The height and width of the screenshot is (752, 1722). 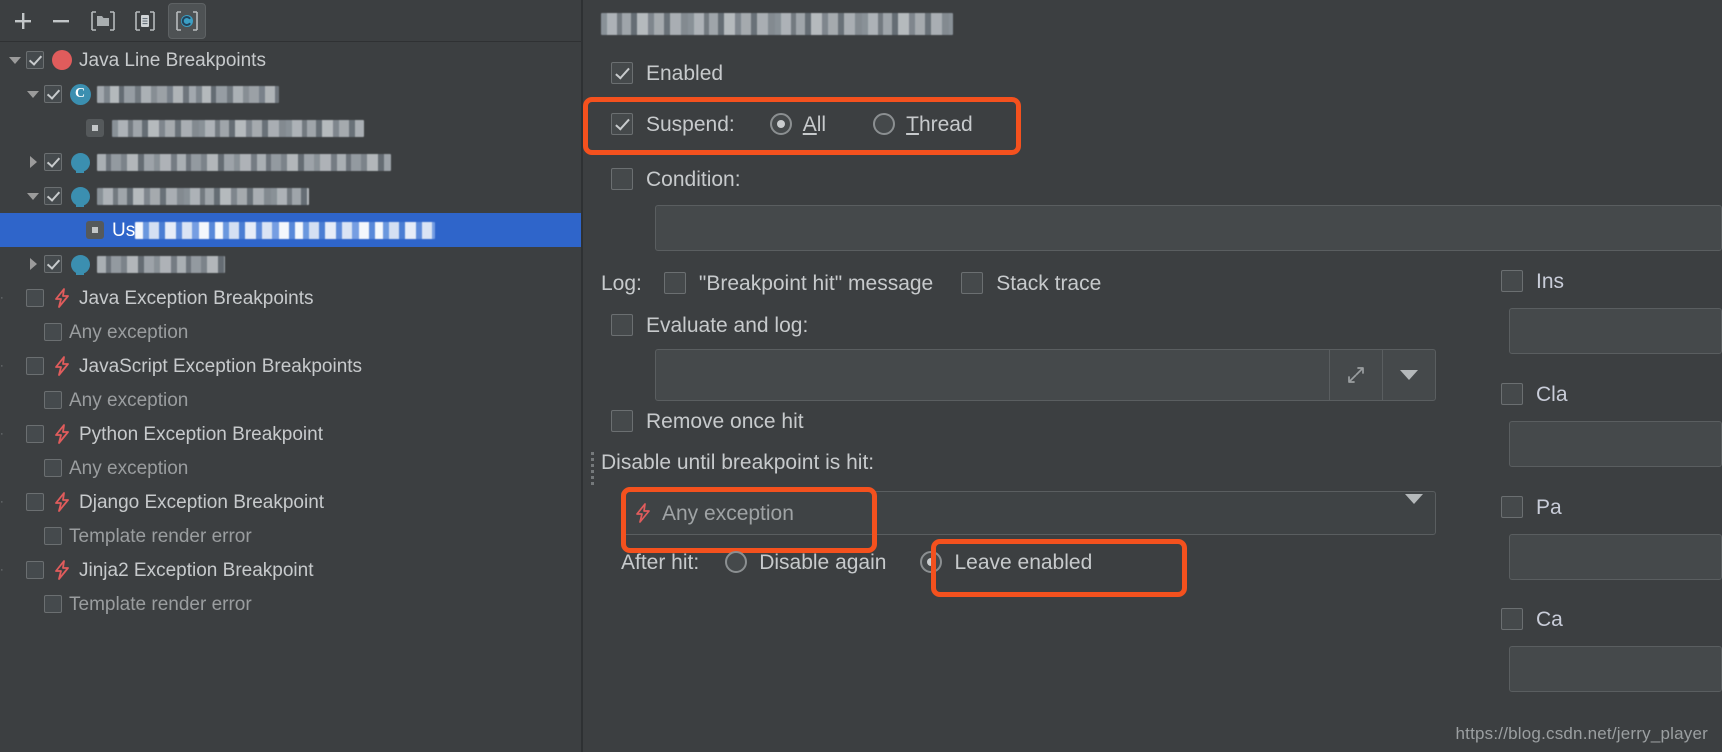 I want to click on disable-until-chevron, so click(x=1414, y=508).